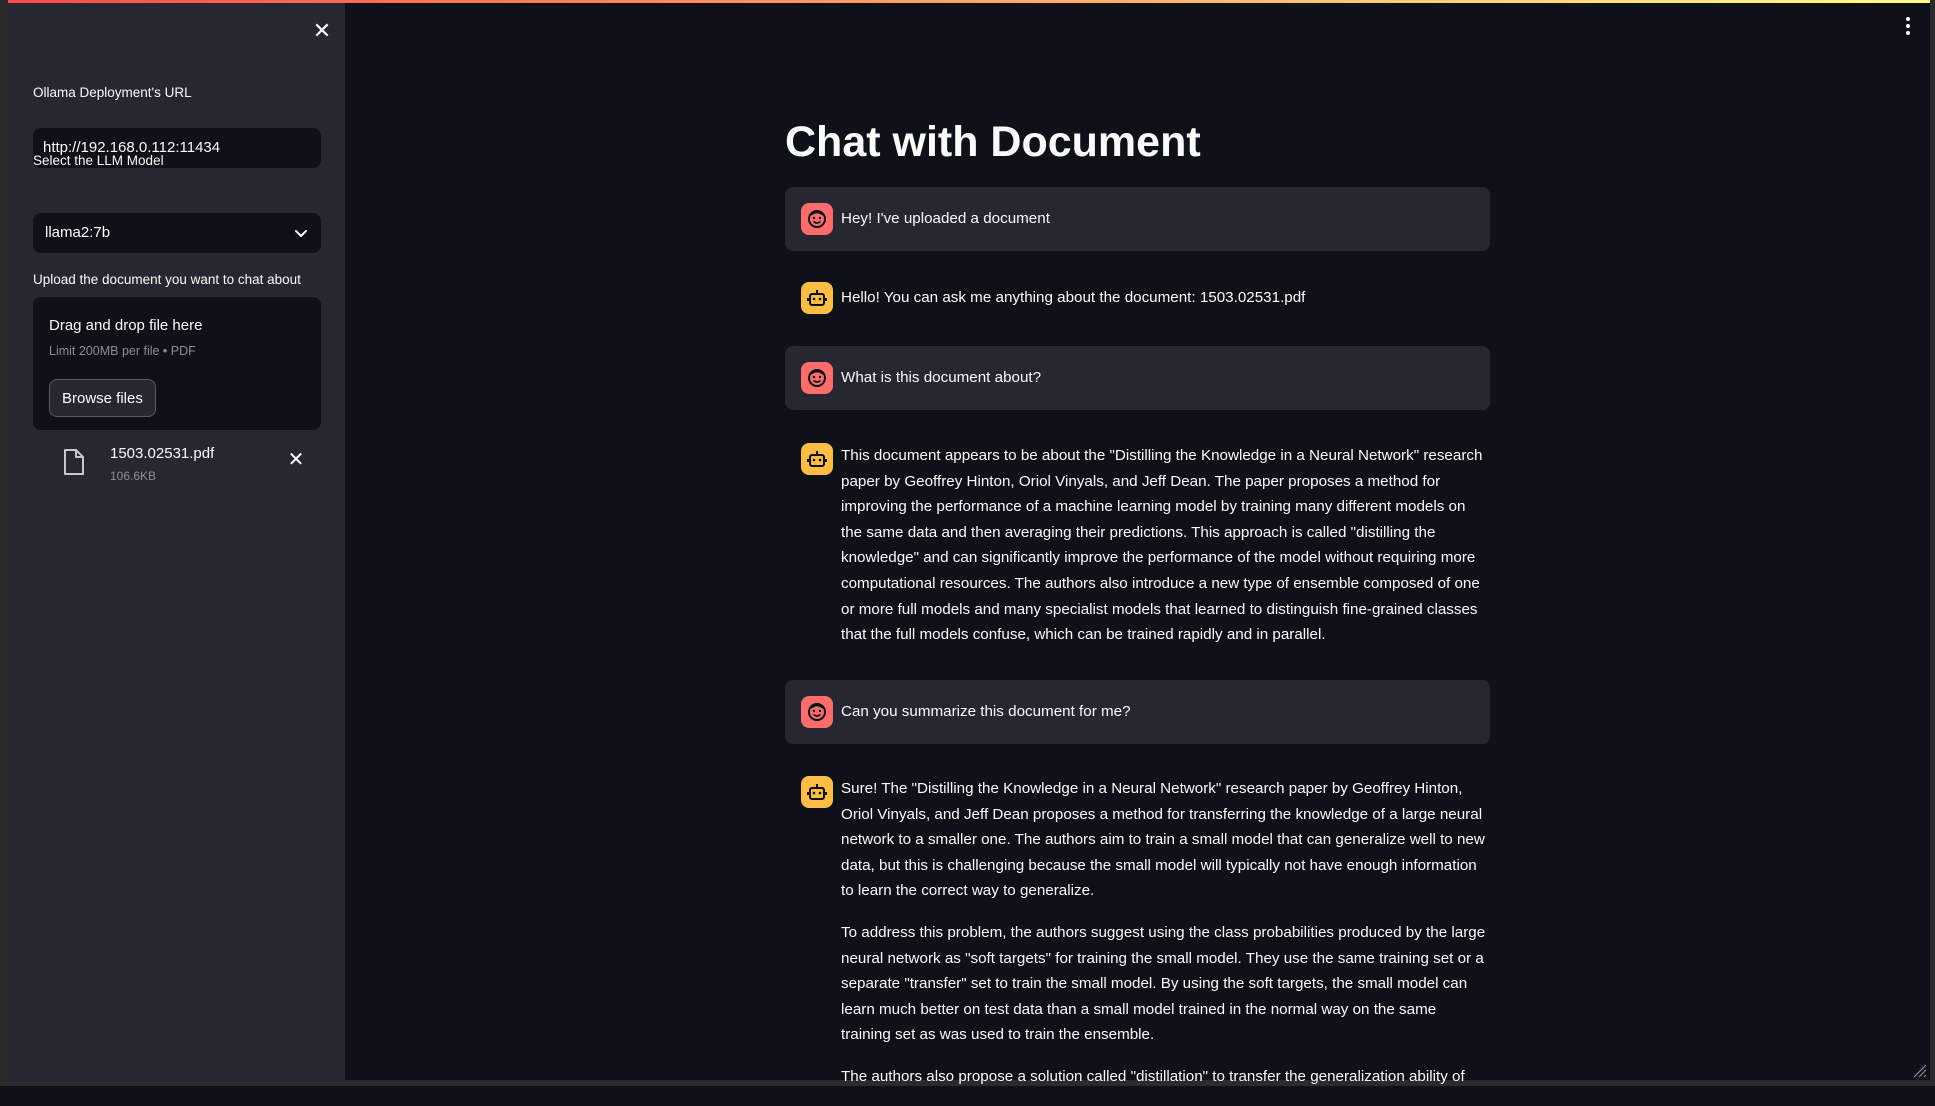 This screenshot has height=1106, width=1935. What do you see at coordinates (986, 711) in the screenshot?
I see `message-text: Can you summarize this document for me?` at bounding box center [986, 711].